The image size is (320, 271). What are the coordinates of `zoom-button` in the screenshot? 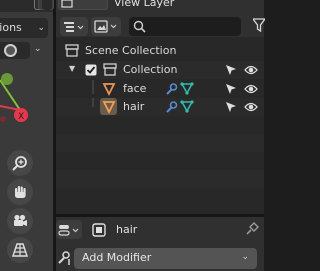 It's located at (20, 163).